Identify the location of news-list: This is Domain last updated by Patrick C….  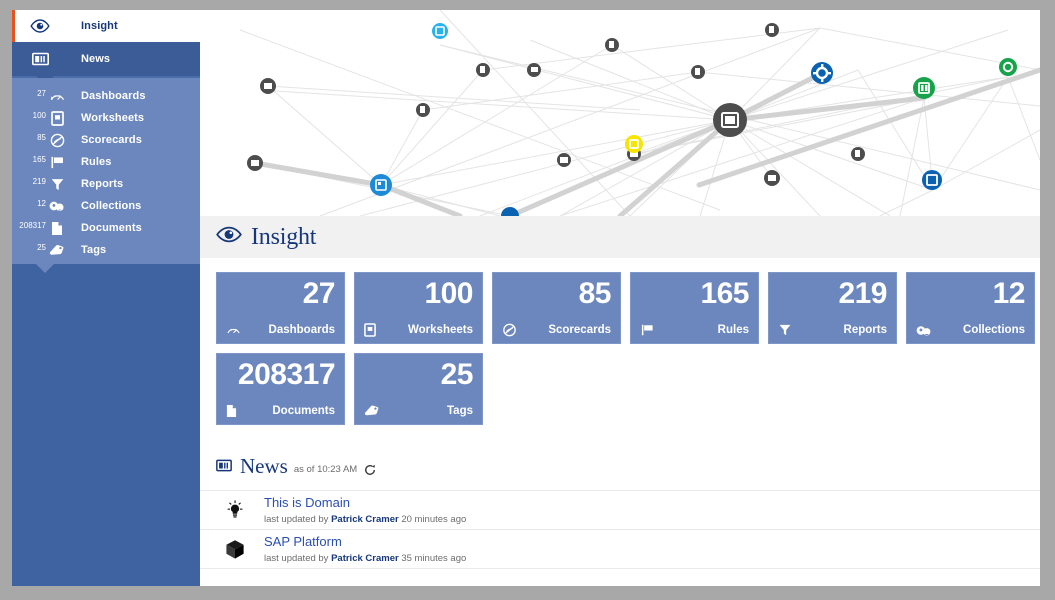
(620, 529).